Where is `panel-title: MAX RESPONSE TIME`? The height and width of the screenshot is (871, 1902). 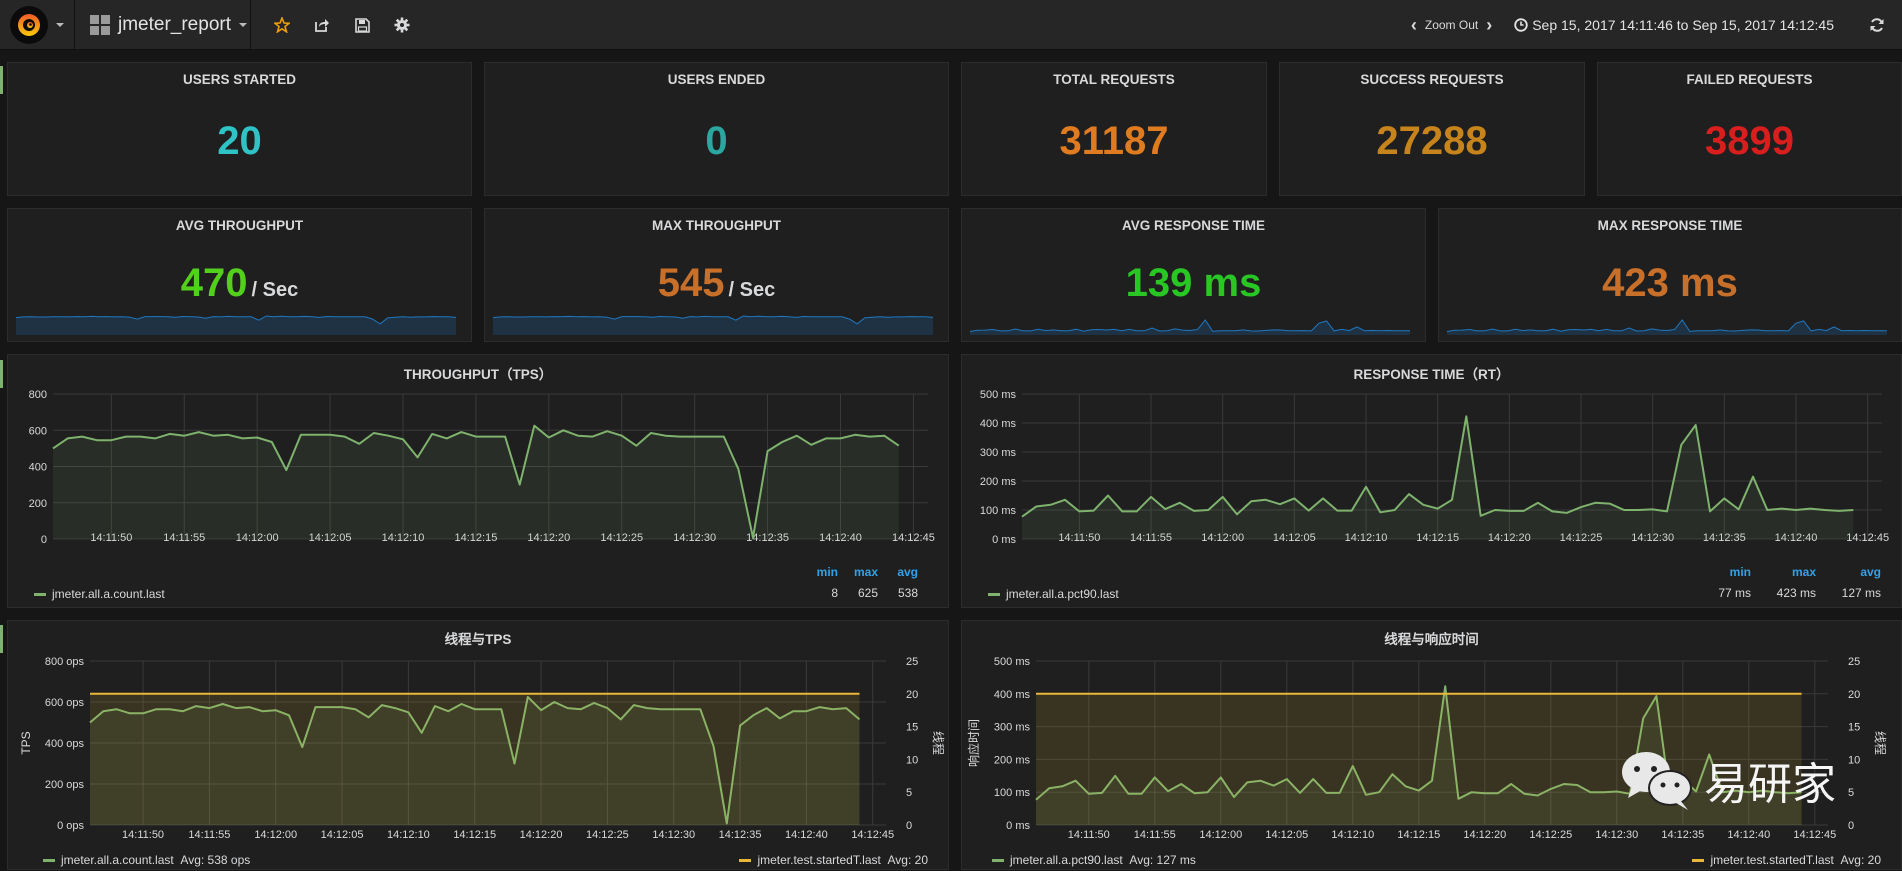
panel-title: MAX RESPONSE TIME is located at coordinates (1670, 225).